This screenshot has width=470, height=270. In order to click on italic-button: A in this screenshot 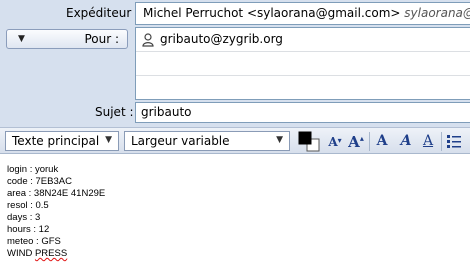, I will do `click(406, 141)`.